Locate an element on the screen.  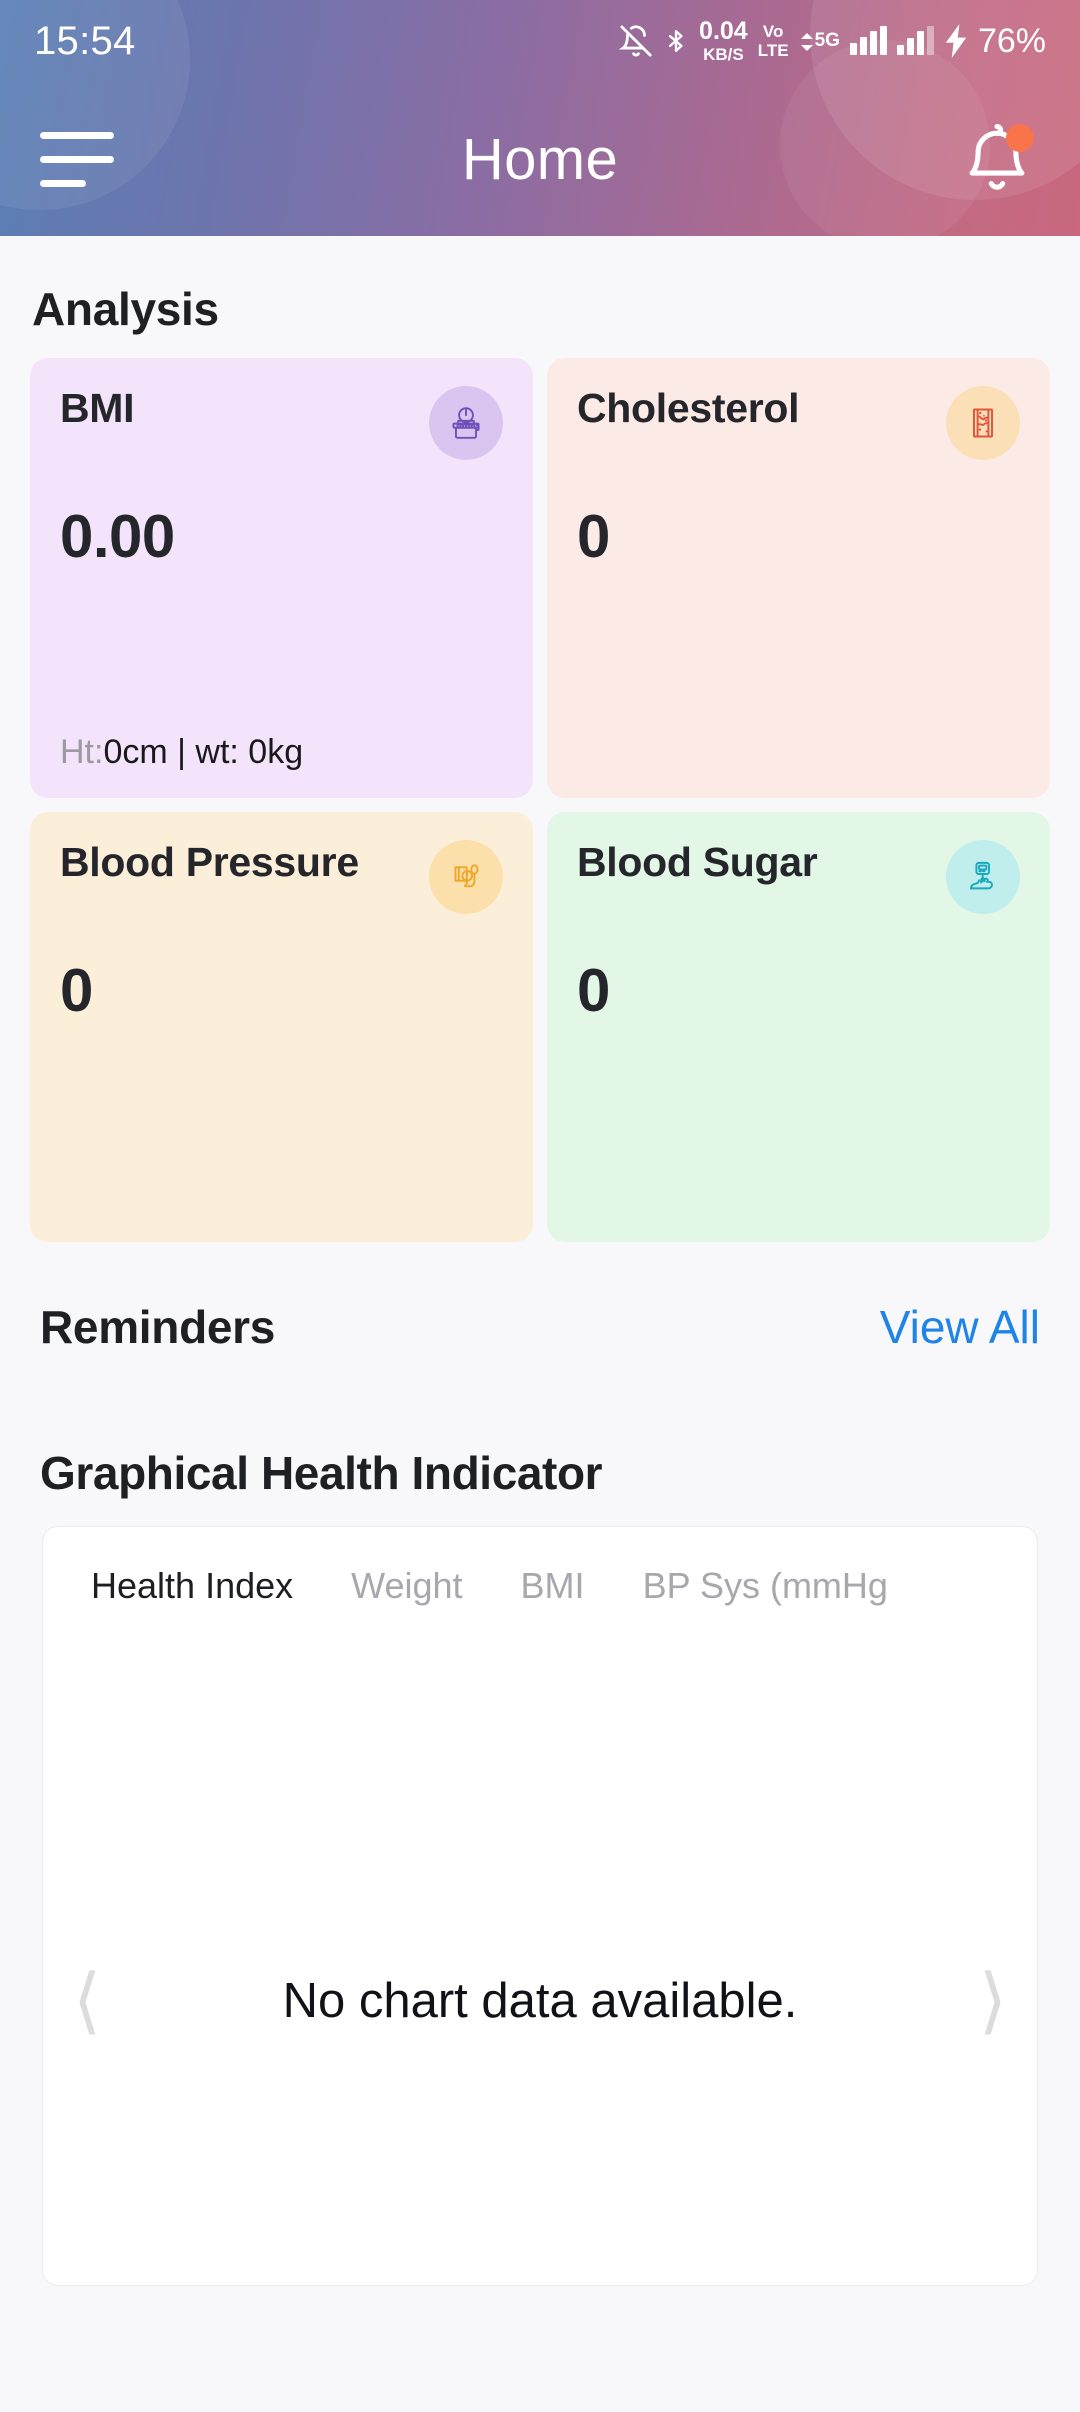
reminders-header: Reminders View All is located at coordinates (540, 1298).